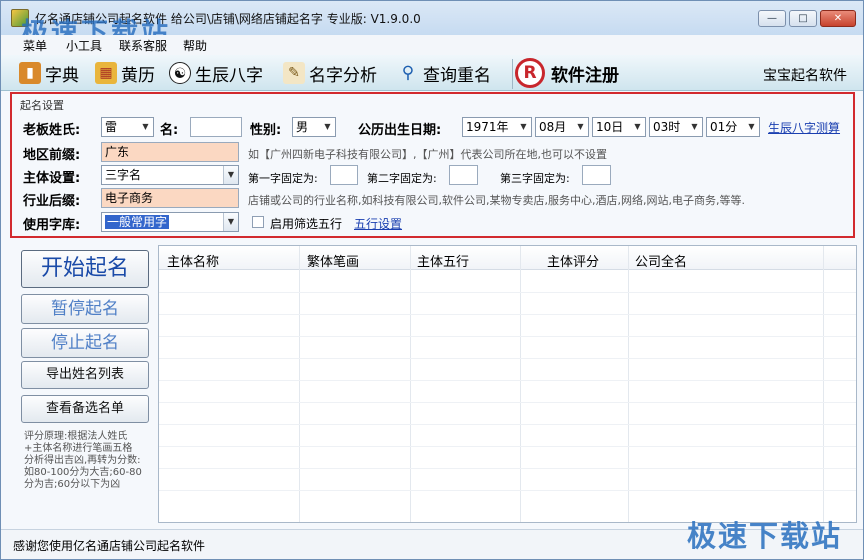  What do you see at coordinates (84, 45) in the screenshot?
I see `menu-tools: 小工具` at bounding box center [84, 45].